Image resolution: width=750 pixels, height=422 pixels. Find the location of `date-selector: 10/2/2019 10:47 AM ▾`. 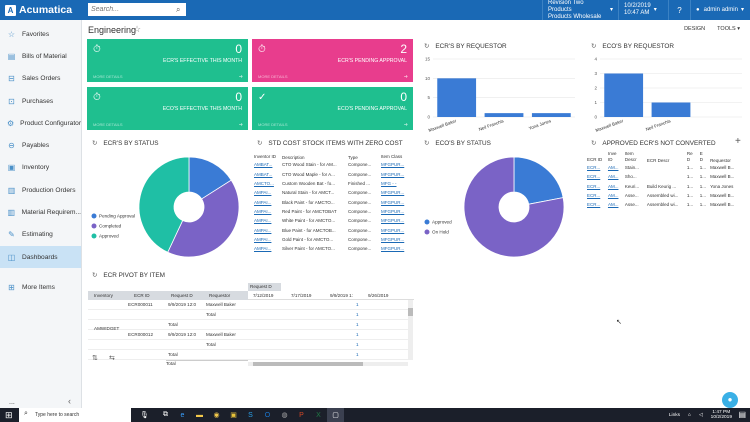

date-selector: 10/2/2019 10:47 AM ▾ is located at coordinates (643, 10).